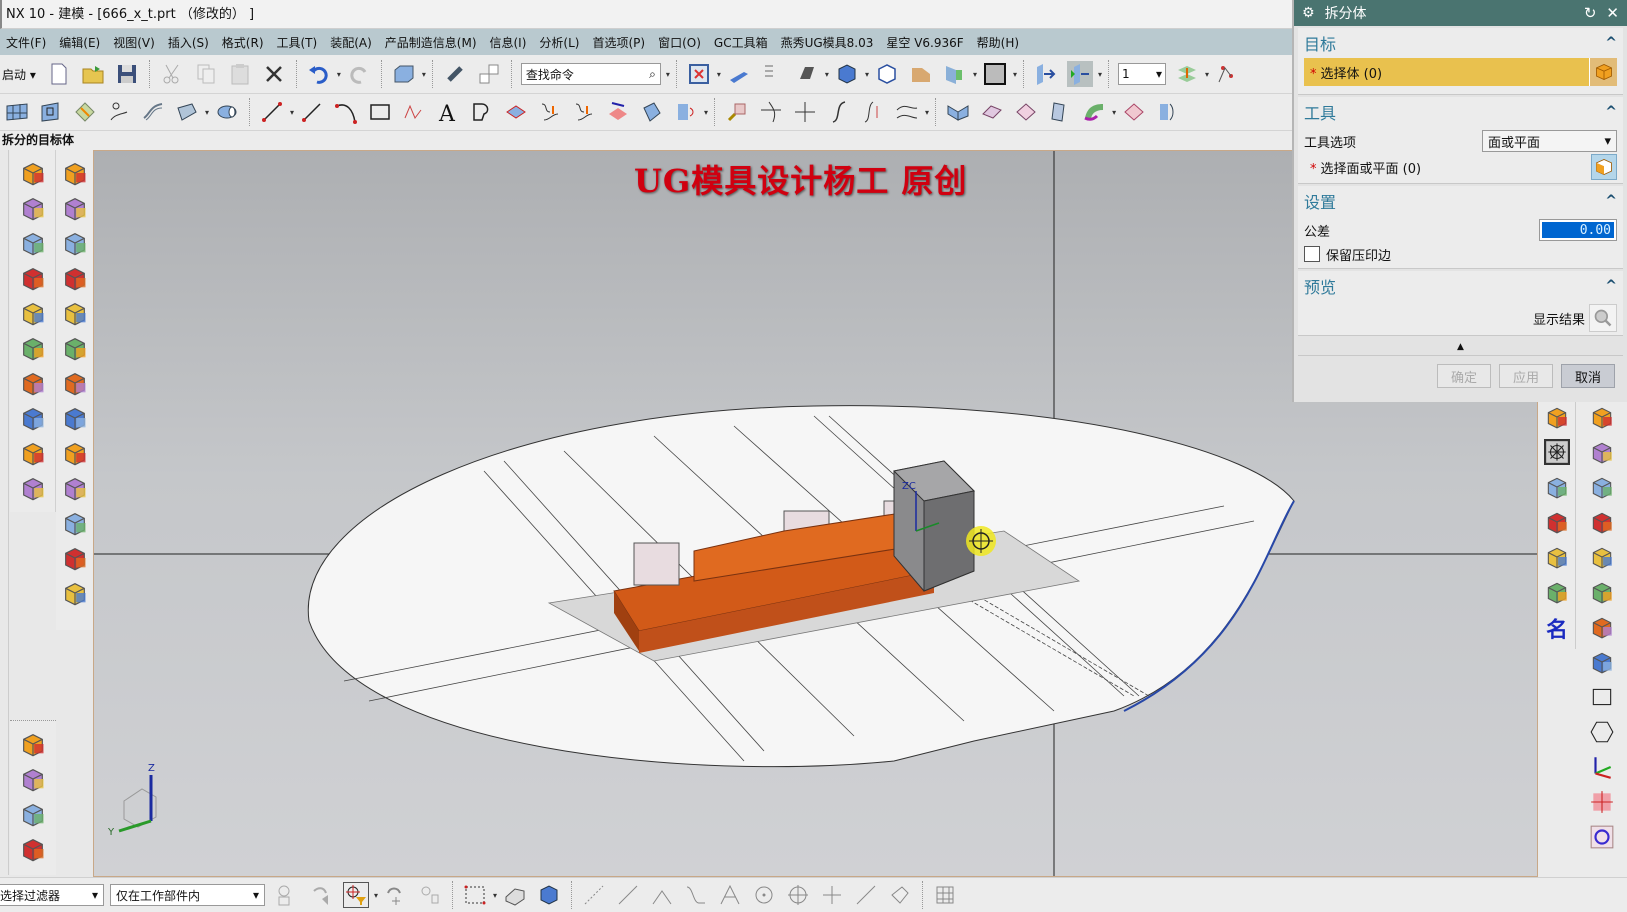 This screenshot has width=1627, height=912. What do you see at coordinates (771, 112) in the screenshot?
I see `trim-edge-icon` at bounding box center [771, 112].